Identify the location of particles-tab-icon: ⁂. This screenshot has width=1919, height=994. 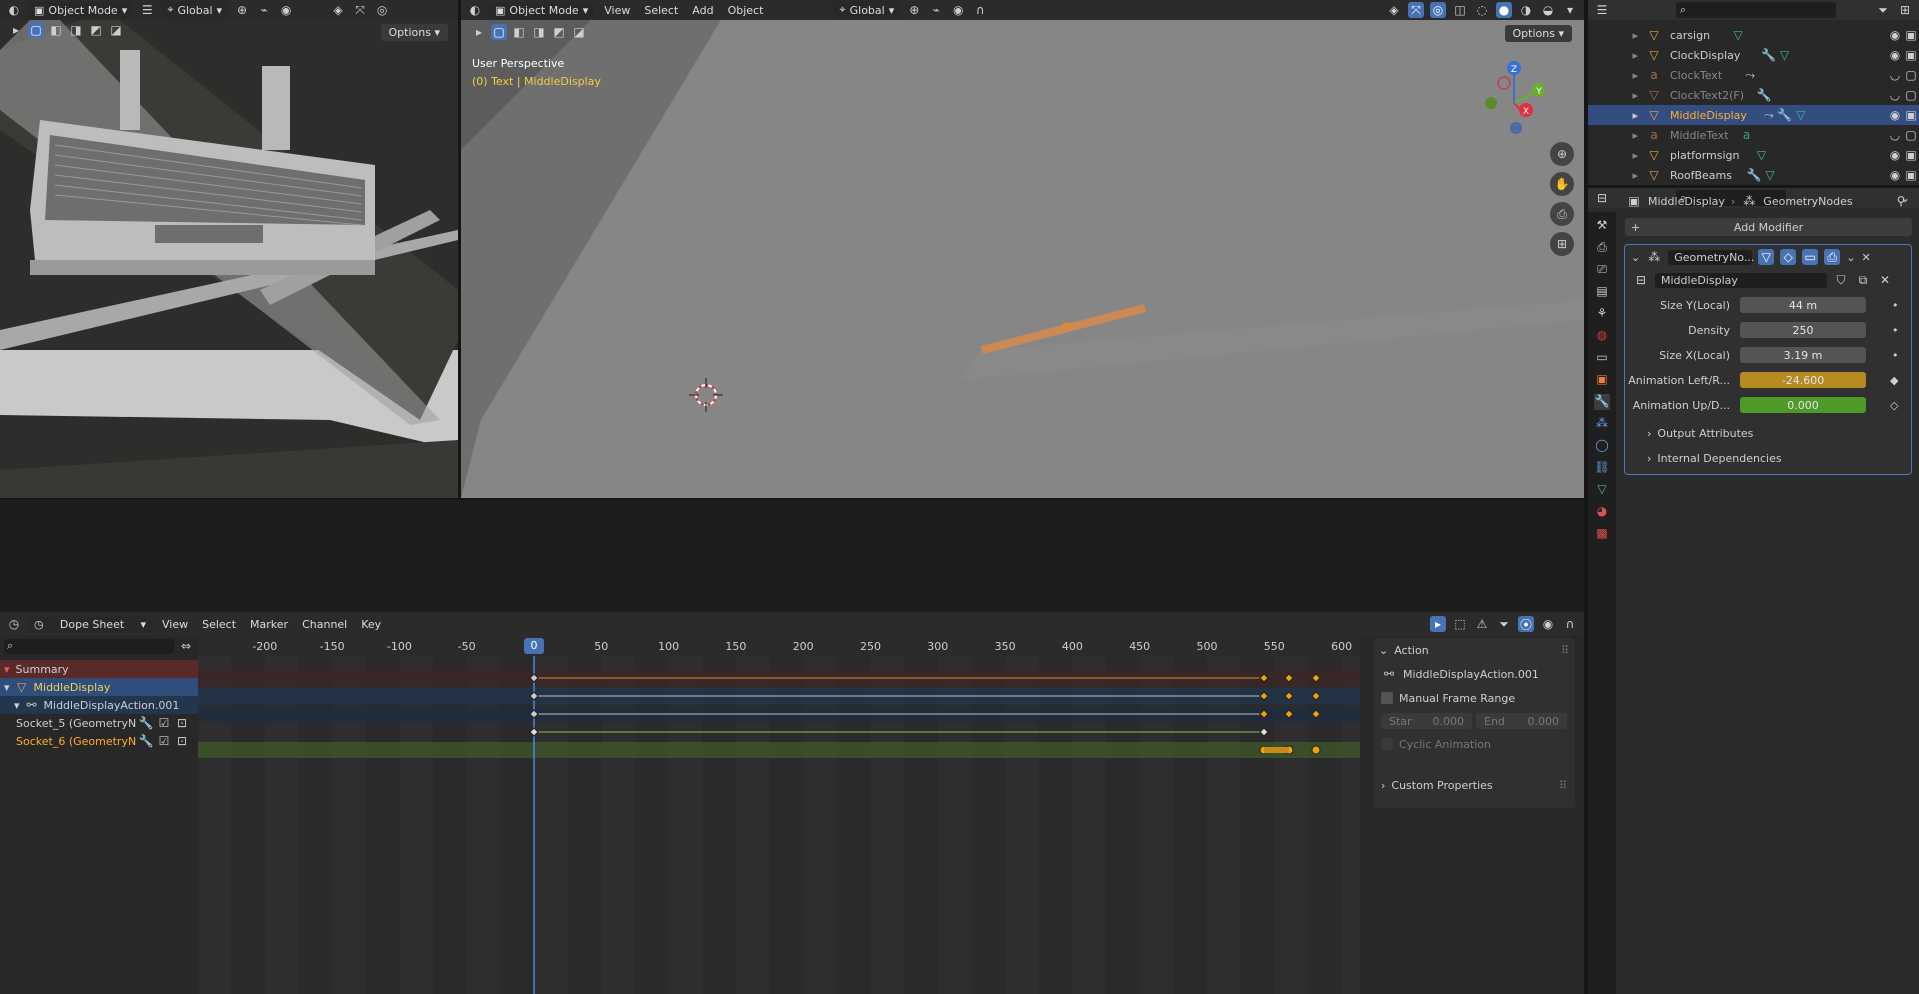
(1602, 424).